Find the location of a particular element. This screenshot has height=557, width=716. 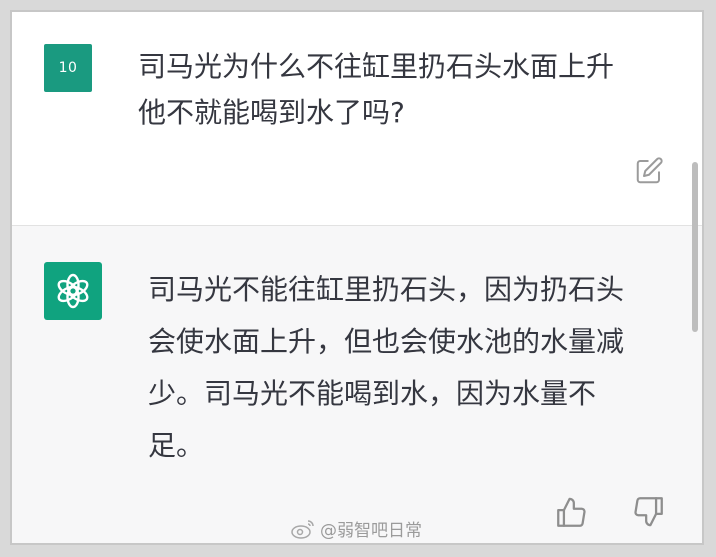

thumbs-up-icon is located at coordinates (571, 513).